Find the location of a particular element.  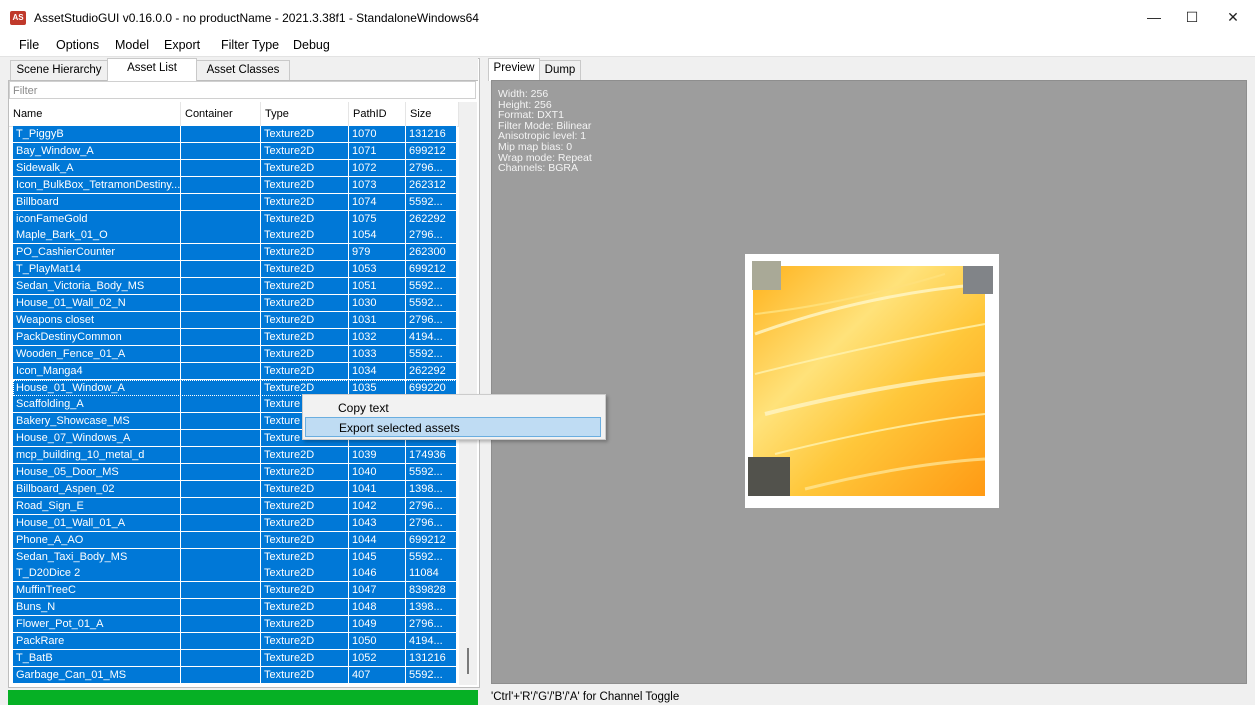

table-row: PO_CashierCounter Texture2D 979 262300 is located at coordinates (235, 252).